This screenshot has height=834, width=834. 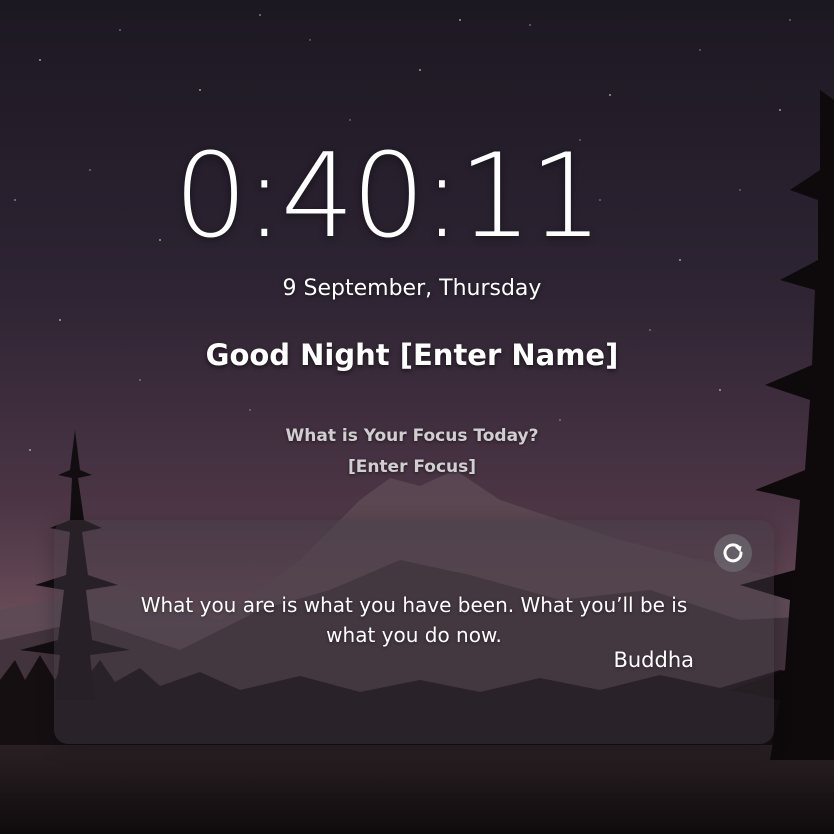 I want to click on refresh-icon, so click(x=733, y=553).